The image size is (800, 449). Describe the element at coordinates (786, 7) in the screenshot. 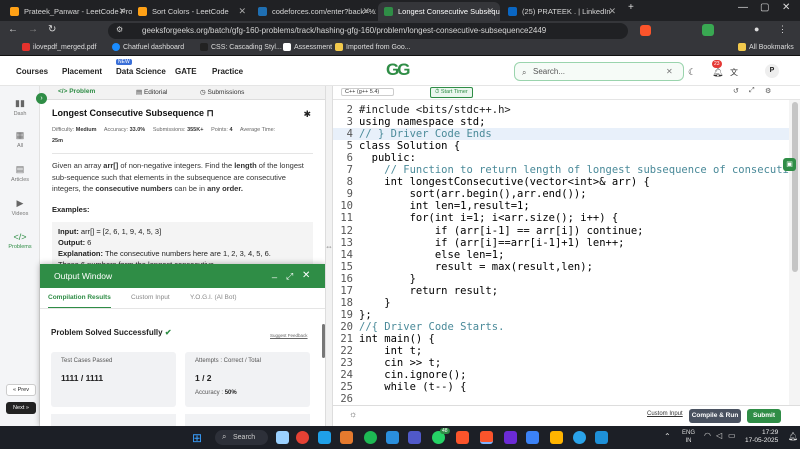

I see `window-close-icon: ✕` at that location.